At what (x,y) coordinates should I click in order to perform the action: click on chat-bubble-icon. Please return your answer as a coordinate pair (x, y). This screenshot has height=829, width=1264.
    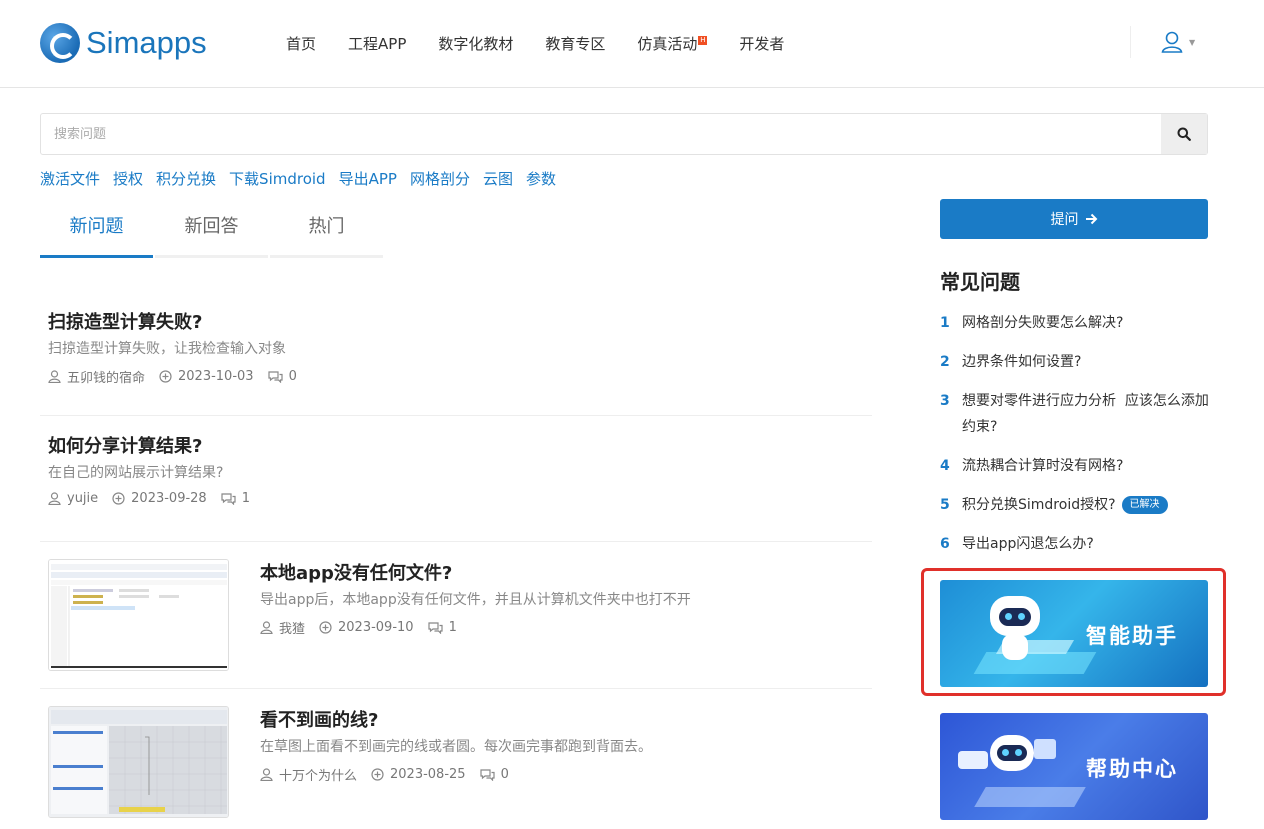
    Looking at the image, I should click on (973, 760).